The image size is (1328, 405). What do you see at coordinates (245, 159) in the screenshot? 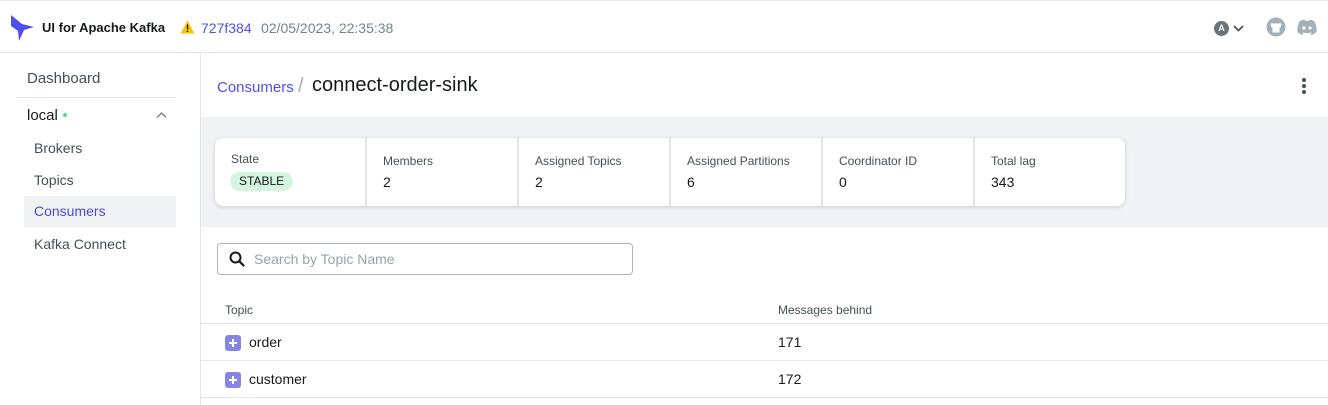
I see `metric-label: State` at bounding box center [245, 159].